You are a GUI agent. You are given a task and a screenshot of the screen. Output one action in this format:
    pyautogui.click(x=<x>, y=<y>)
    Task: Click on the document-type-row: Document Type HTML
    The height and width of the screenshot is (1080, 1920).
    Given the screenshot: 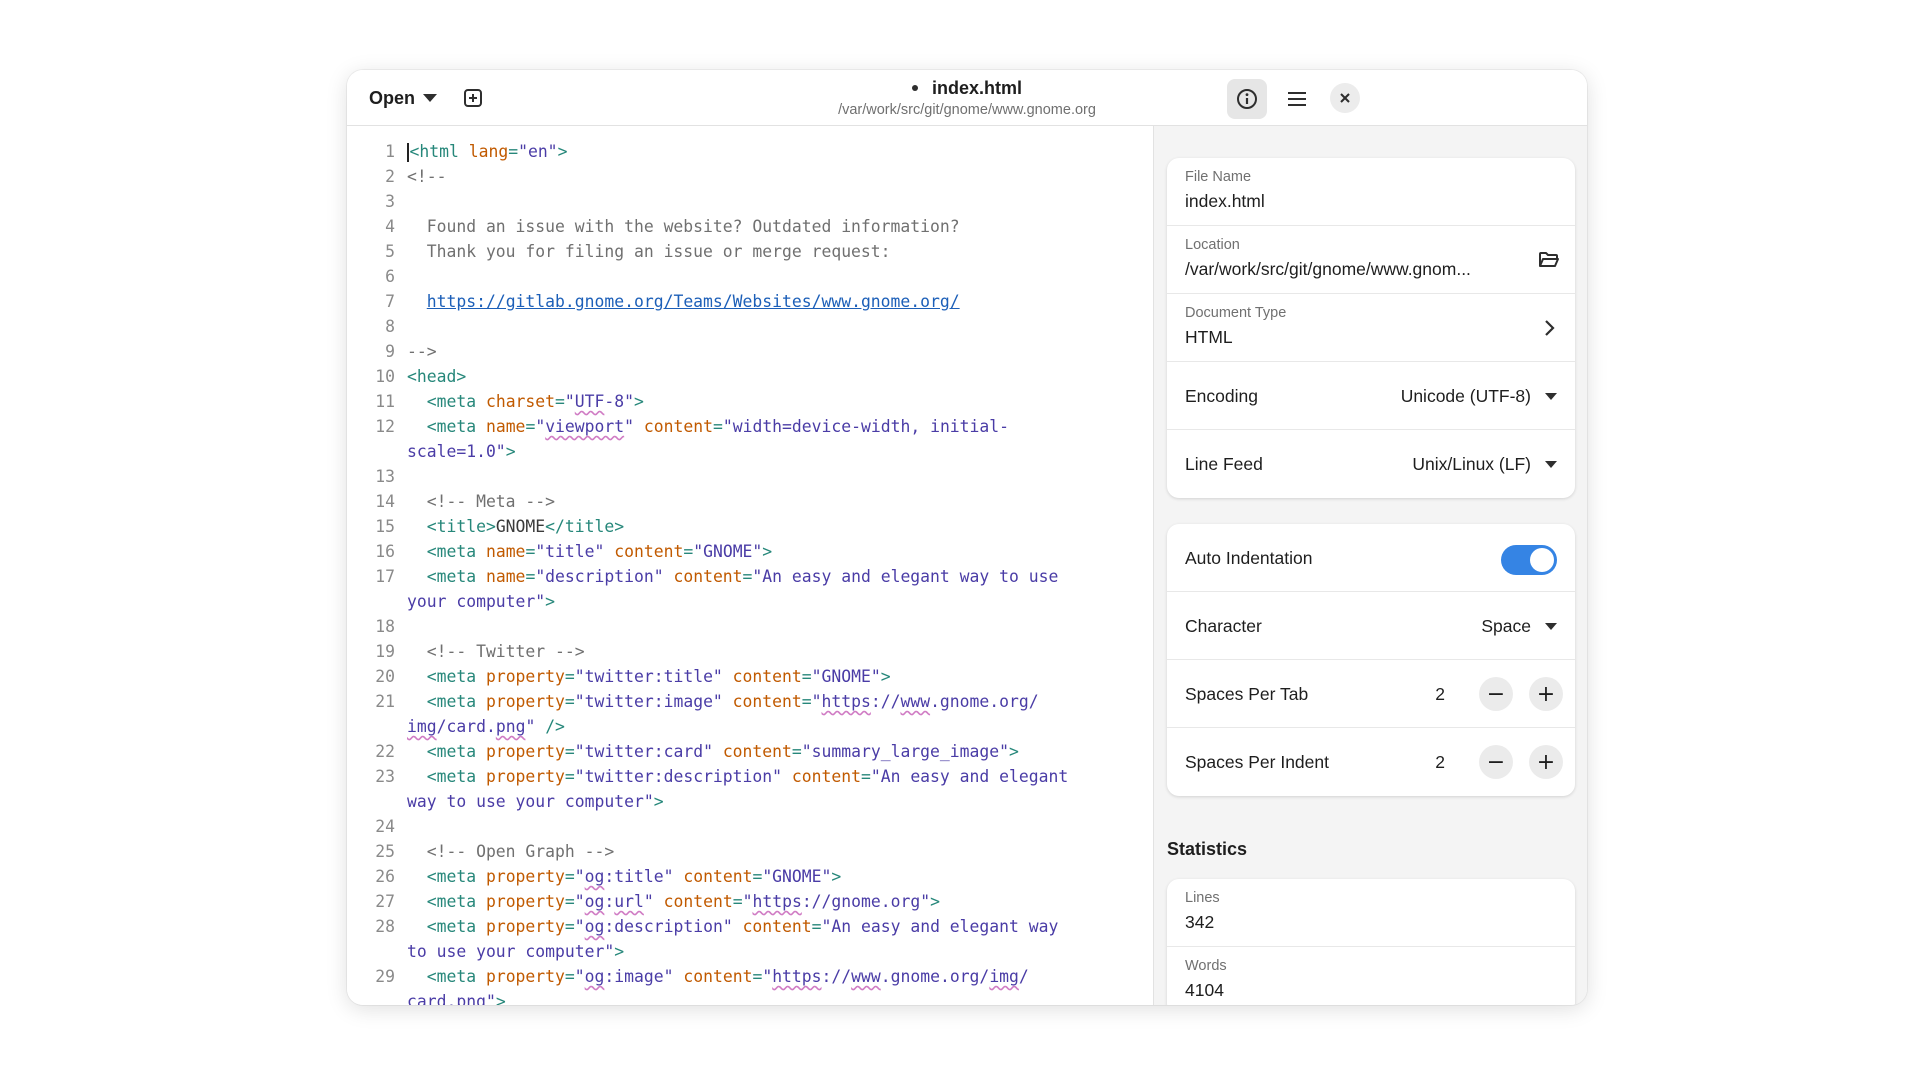 What is the action you would take?
    pyautogui.click(x=1371, y=328)
    